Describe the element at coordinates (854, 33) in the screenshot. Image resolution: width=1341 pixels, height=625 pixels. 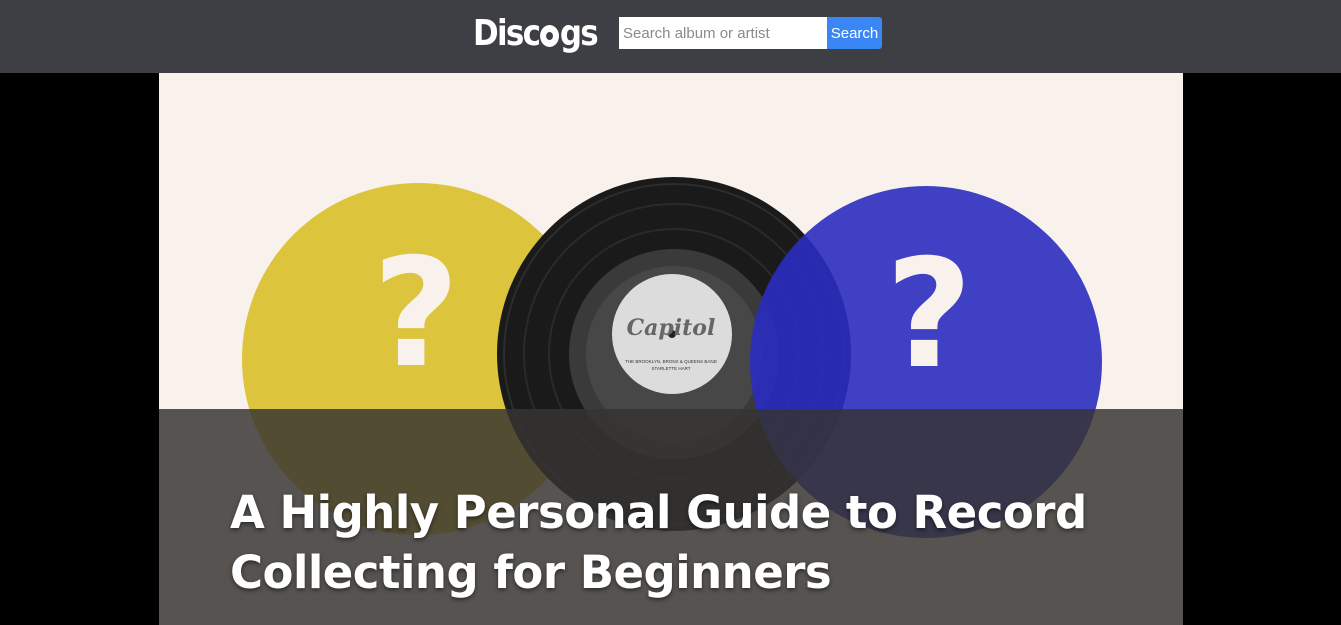
I see `search-button: Search` at that location.